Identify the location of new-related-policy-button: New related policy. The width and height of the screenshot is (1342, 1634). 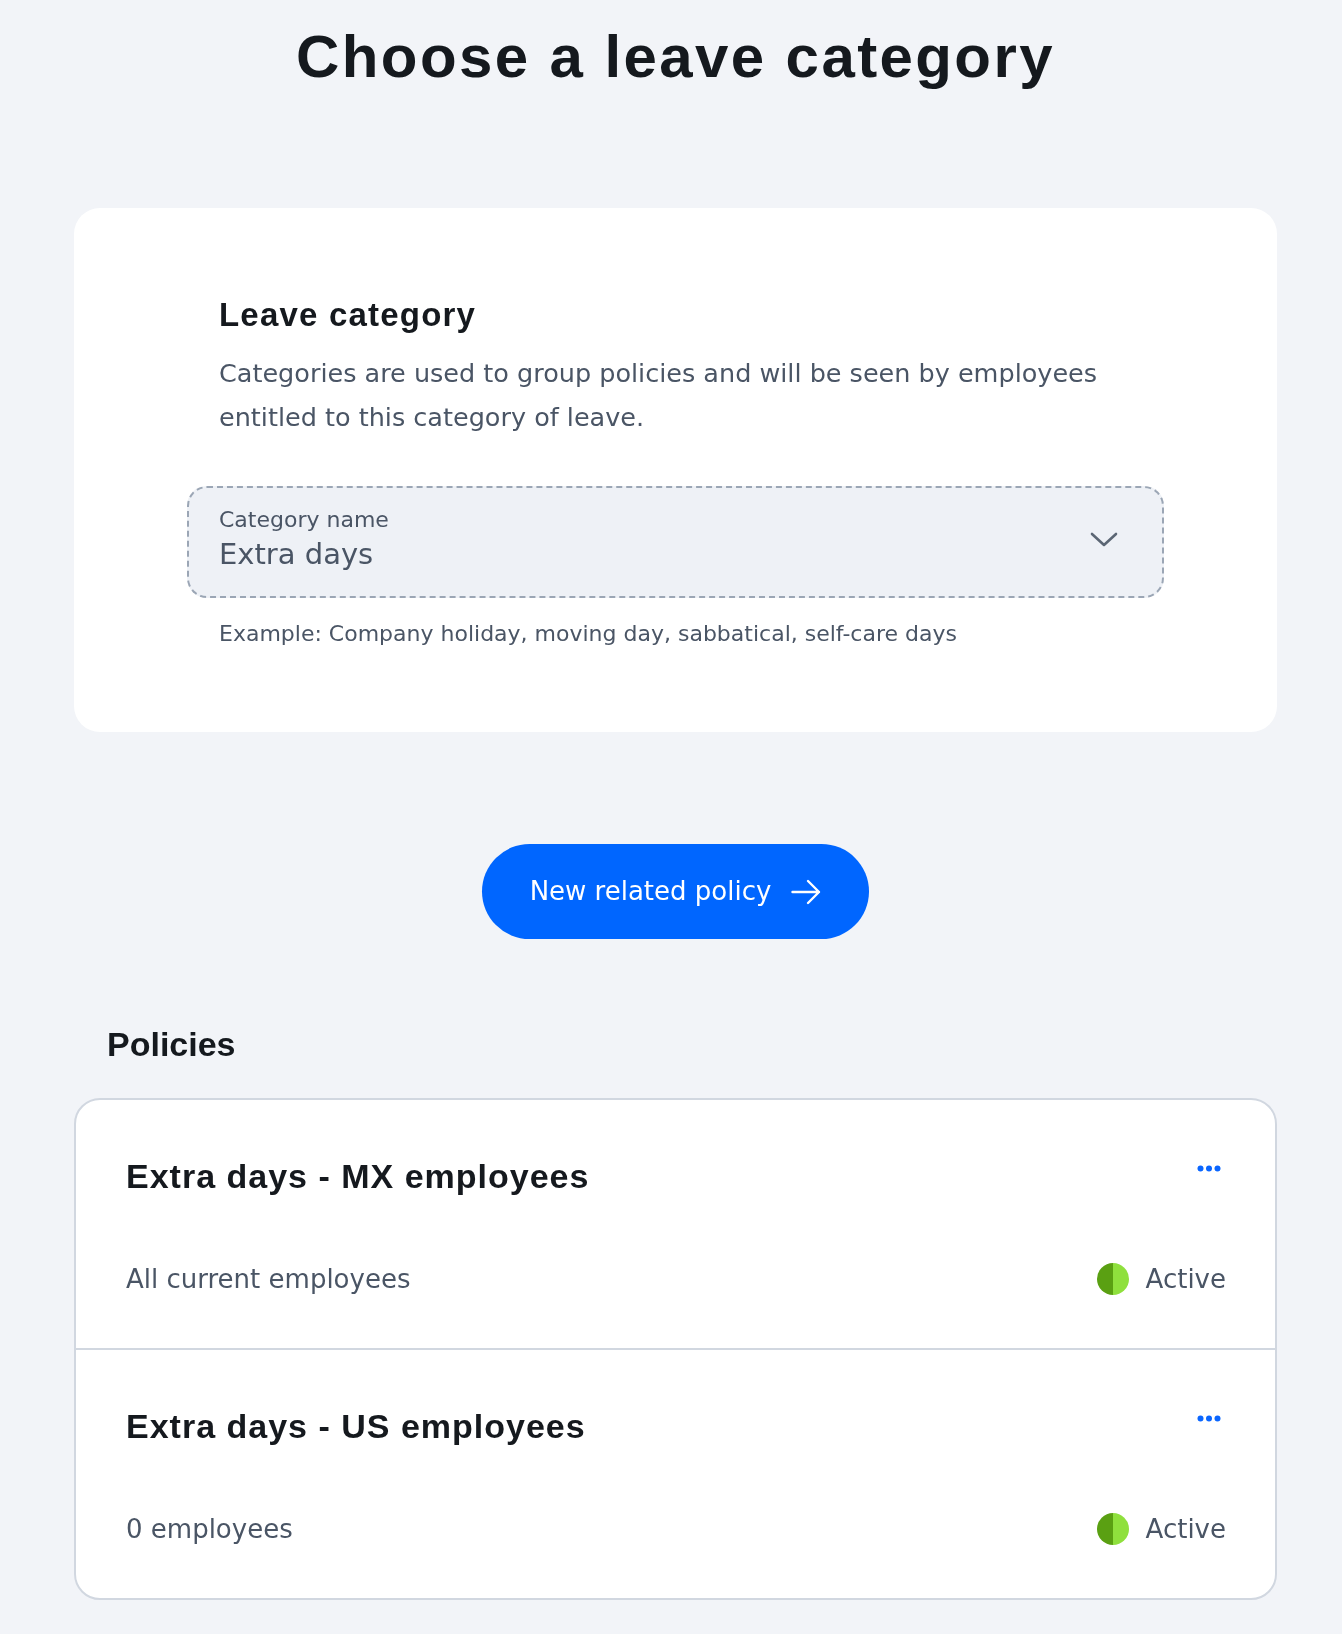
(675, 891).